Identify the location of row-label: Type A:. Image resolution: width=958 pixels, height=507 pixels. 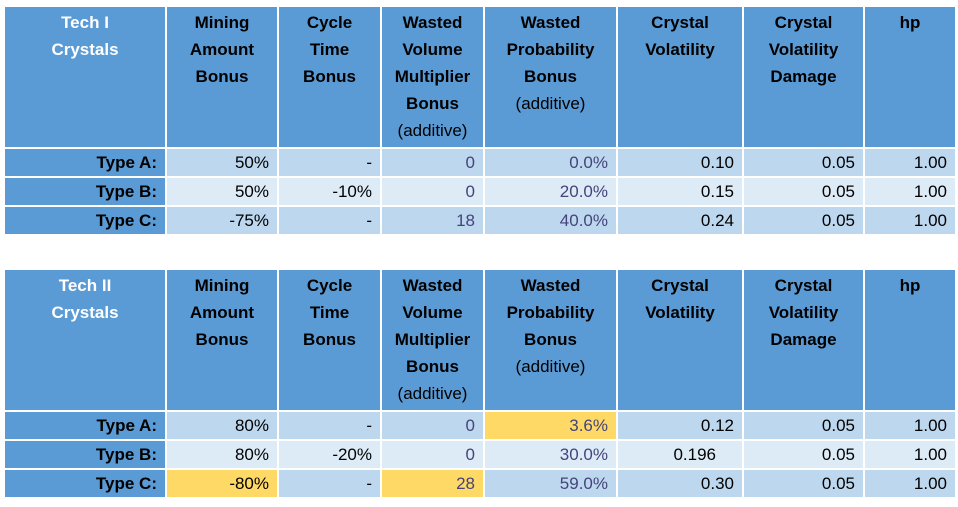
(85, 425).